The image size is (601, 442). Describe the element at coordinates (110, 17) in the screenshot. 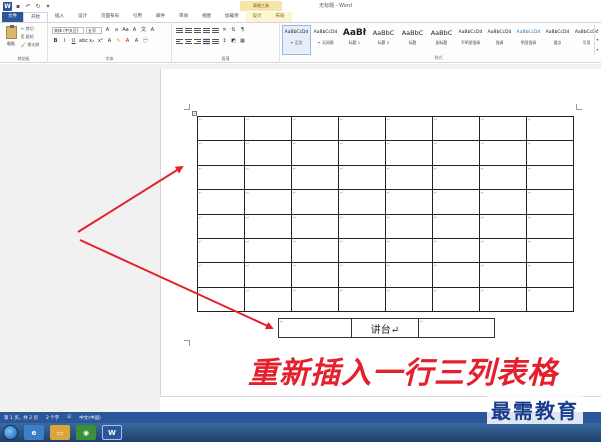

I see `tab-page-layout: 页面布局` at that location.